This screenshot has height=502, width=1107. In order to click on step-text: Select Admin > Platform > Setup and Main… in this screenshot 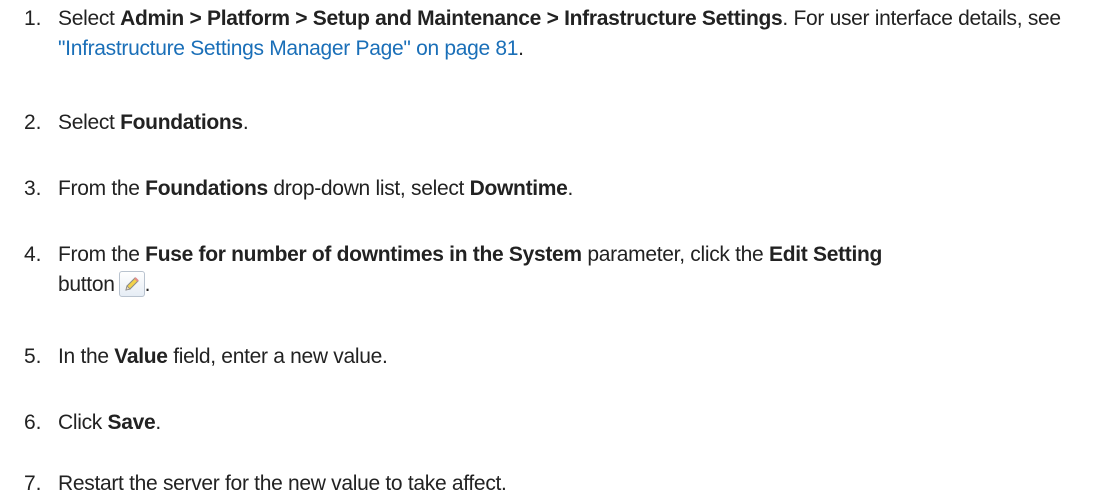, I will do `click(578, 34)`.